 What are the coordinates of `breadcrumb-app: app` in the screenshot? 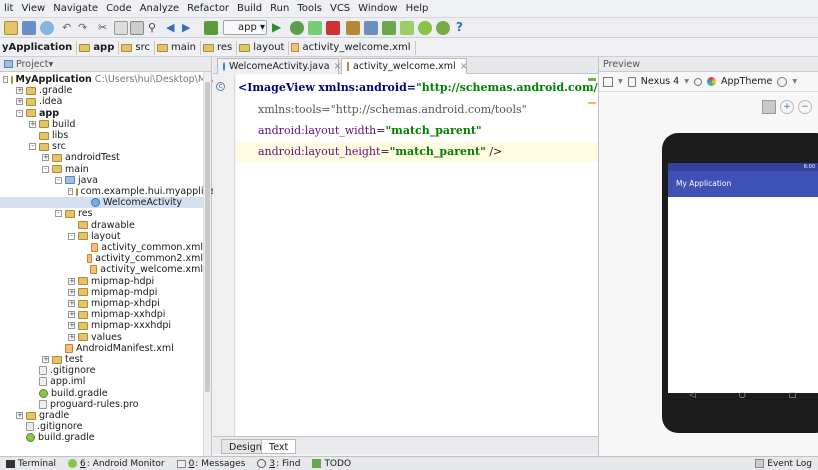 It's located at (98, 47).